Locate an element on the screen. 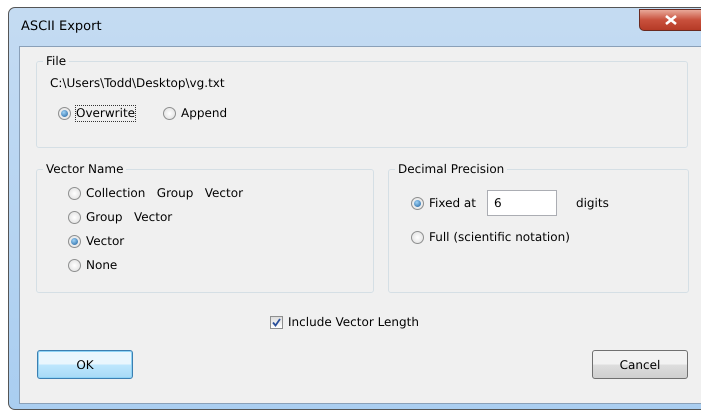 The height and width of the screenshot is (415, 701). option-label: Group Vector is located at coordinates (129, 217).